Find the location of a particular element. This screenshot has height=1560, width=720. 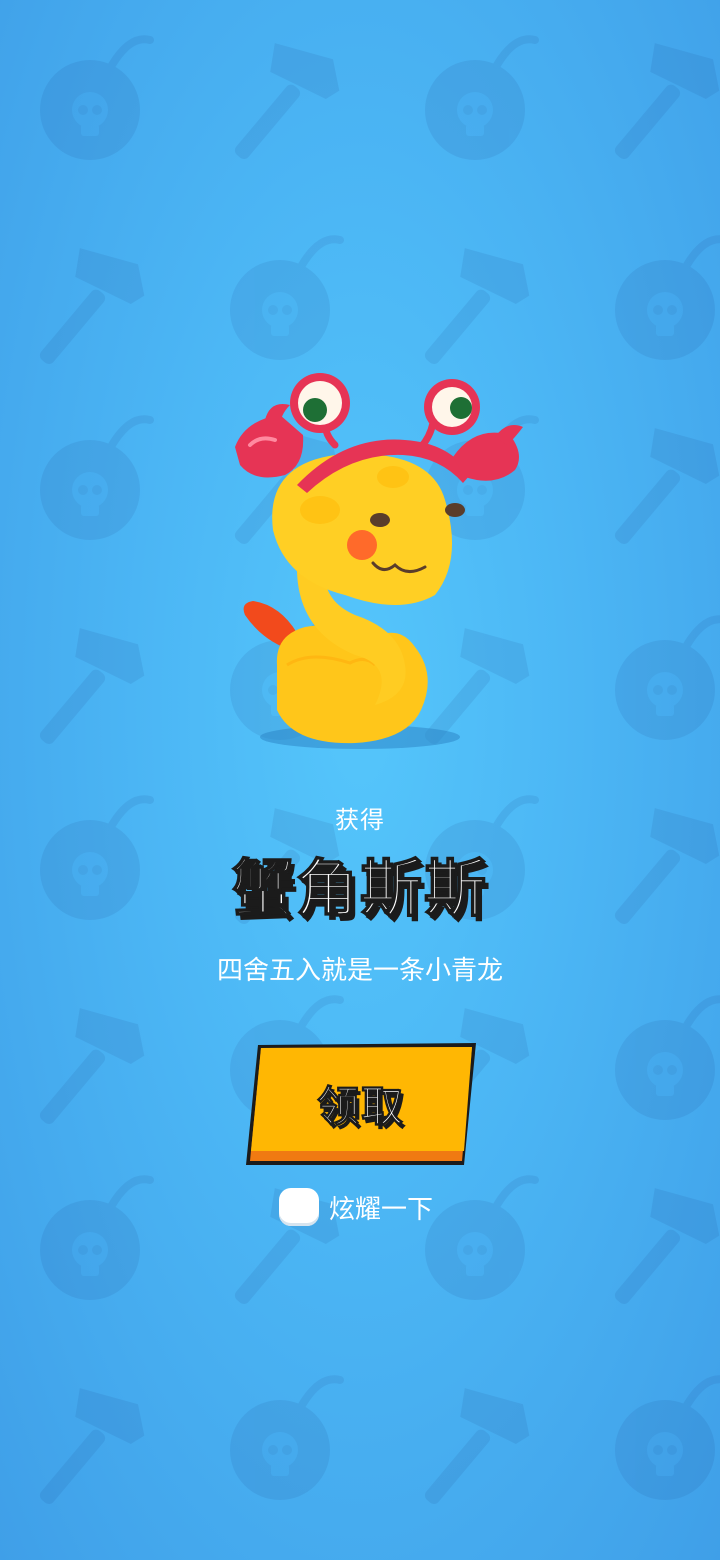

claim-button-label: 领取 is located at coordinates (360, 1107).